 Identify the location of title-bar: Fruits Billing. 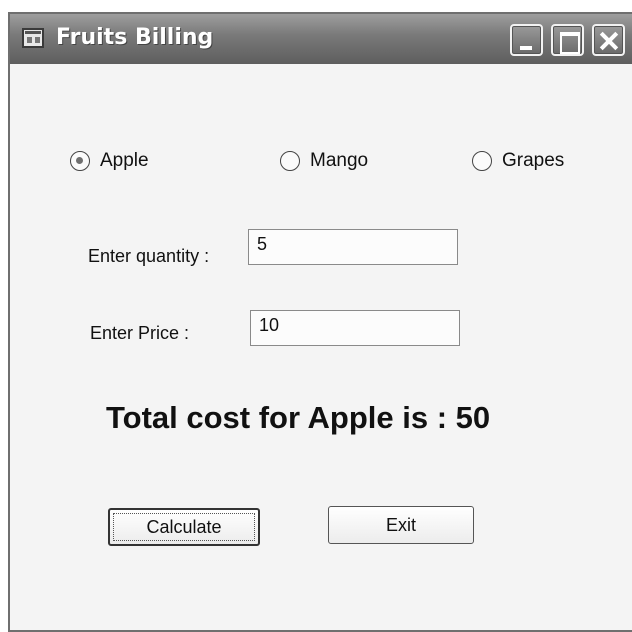
(321, 39).